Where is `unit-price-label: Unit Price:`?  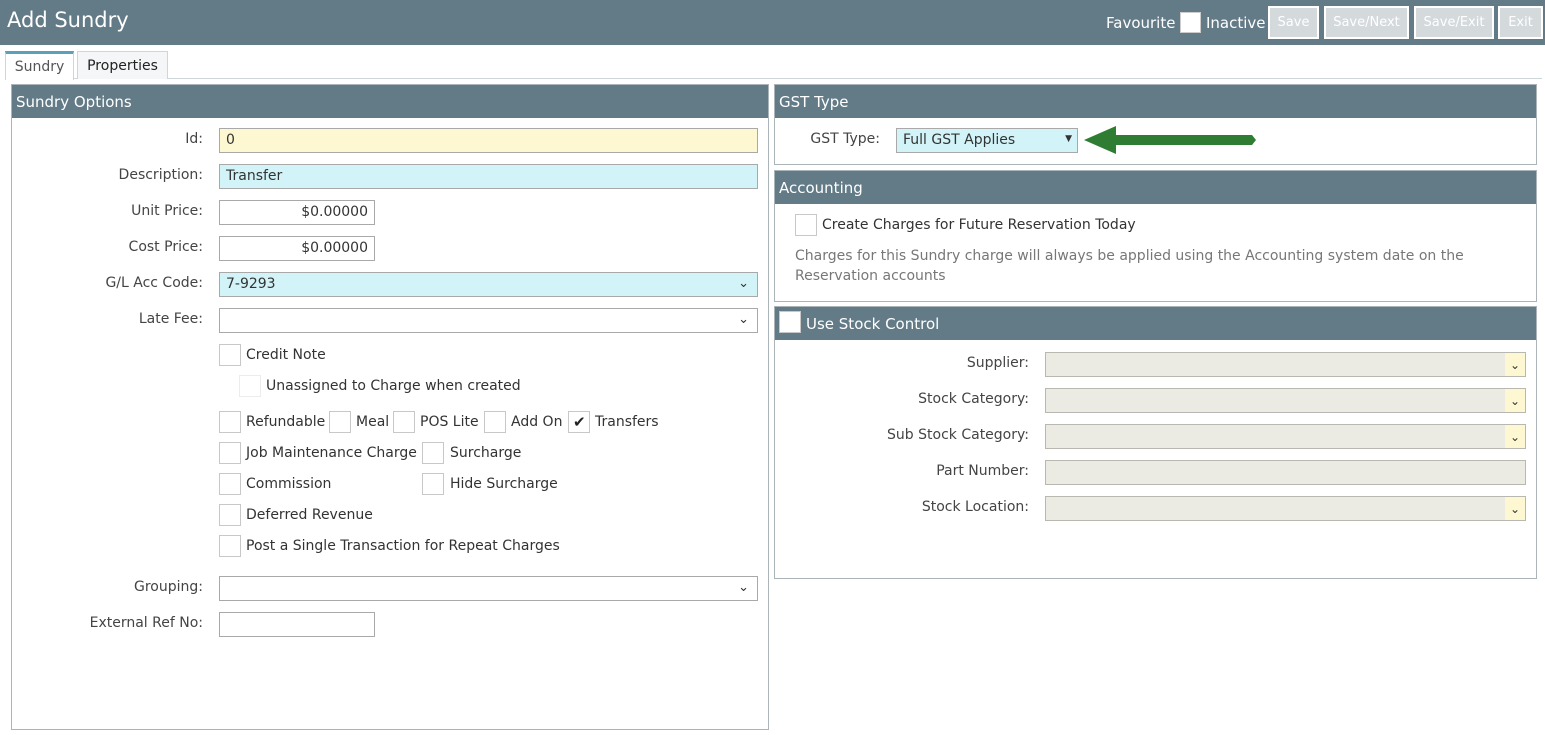 unit-price-label: Unit Price: is located at coordinates (167, 211).